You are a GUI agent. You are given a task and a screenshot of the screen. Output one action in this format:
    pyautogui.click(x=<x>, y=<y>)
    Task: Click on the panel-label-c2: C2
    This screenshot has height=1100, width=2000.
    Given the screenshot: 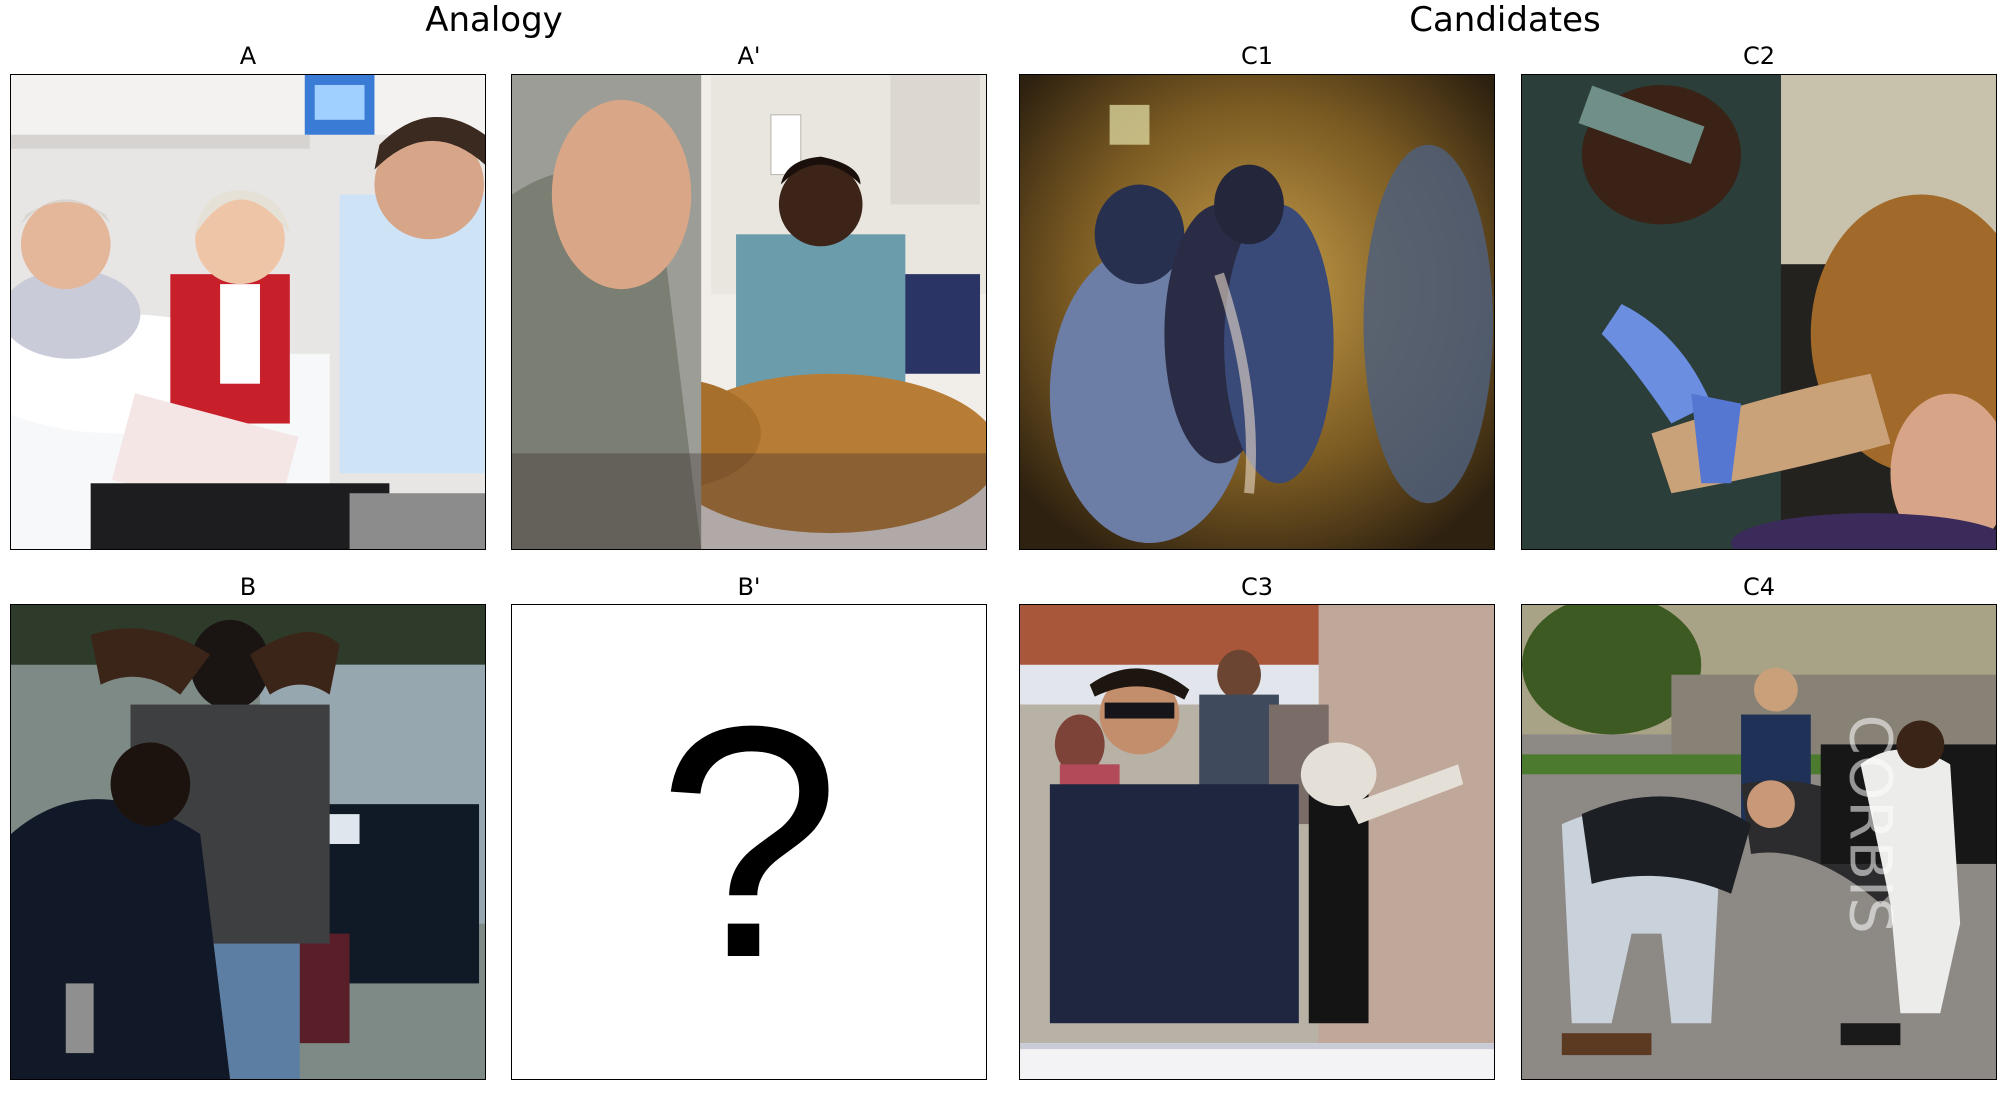 What is the action you would take?
    pyautogui.click(x=1759, y=56)
    